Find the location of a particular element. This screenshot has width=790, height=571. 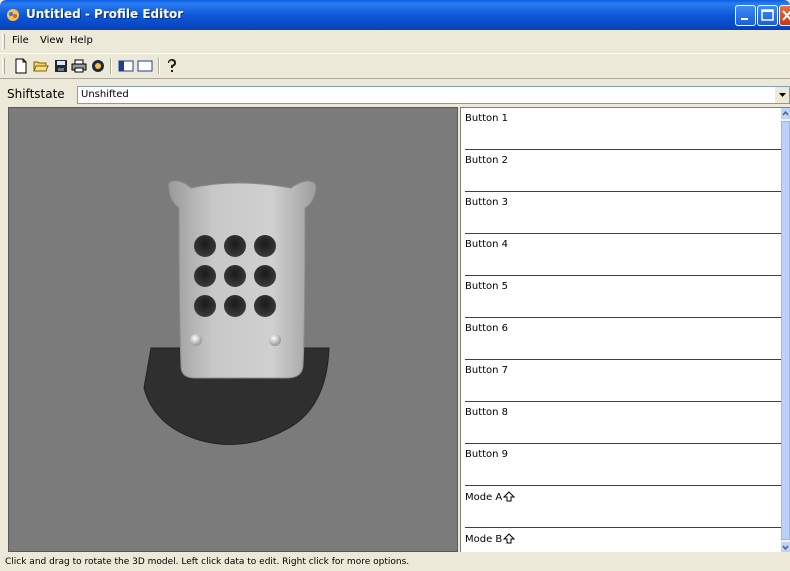

open-folder-icon is located at coordinates (41, 66).